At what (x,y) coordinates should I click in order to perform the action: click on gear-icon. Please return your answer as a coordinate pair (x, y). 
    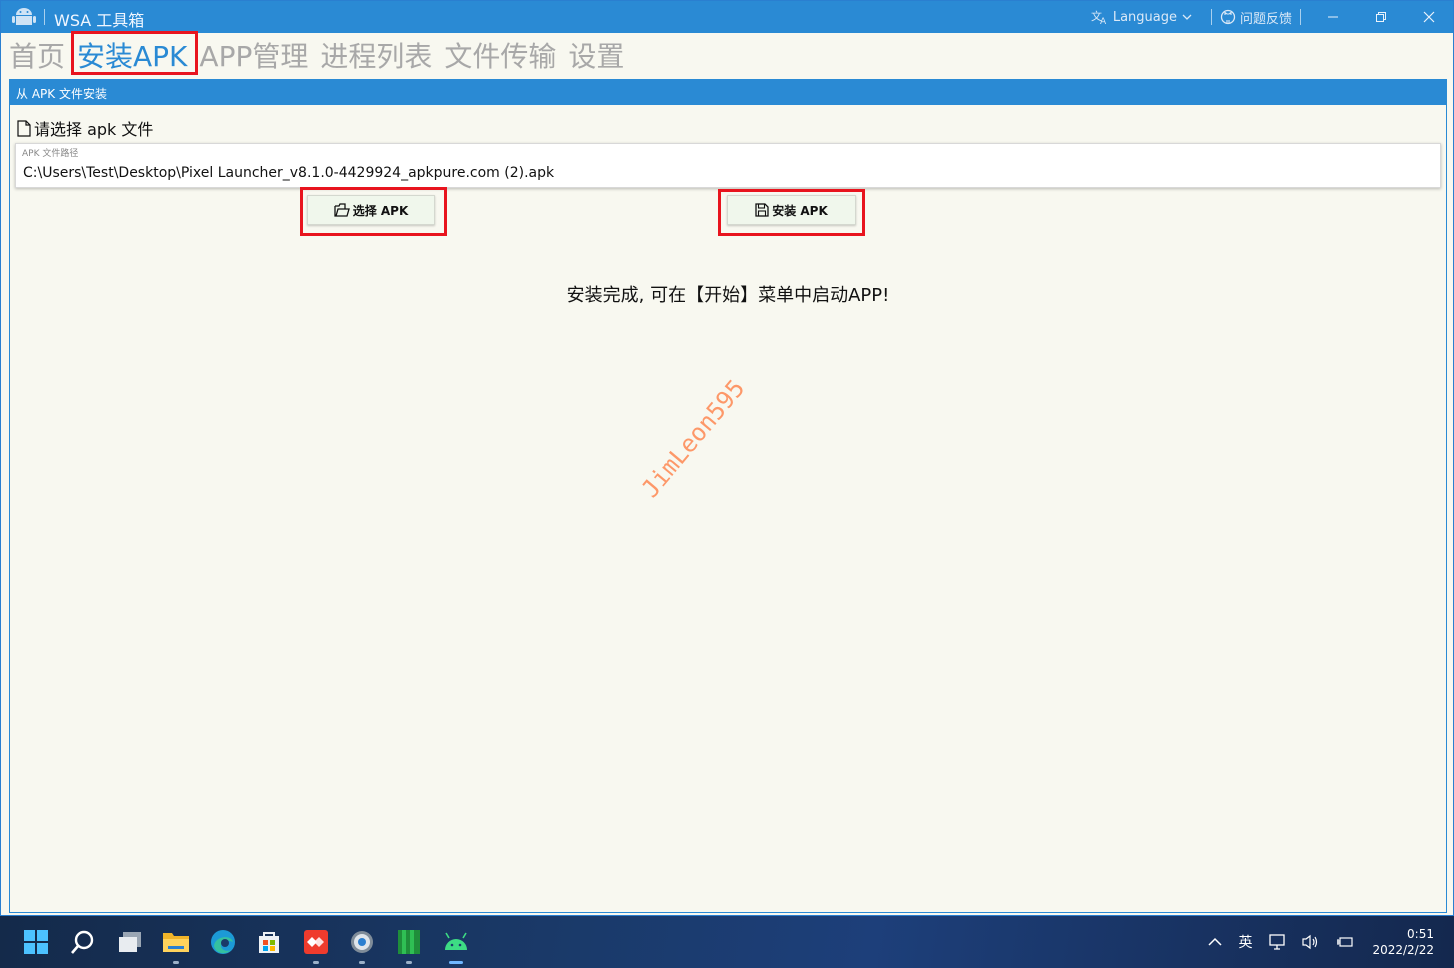
    Looking at the image, I should click on (362, 942).